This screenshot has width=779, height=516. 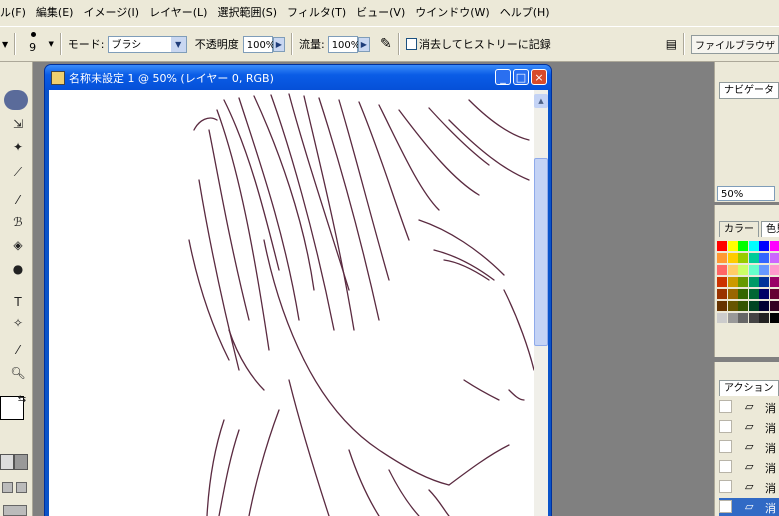 What do you see at coordinates (770, 229) in the screenshot?
I see `tab-color-swatches: 色見` at bounding box center [770, 229].